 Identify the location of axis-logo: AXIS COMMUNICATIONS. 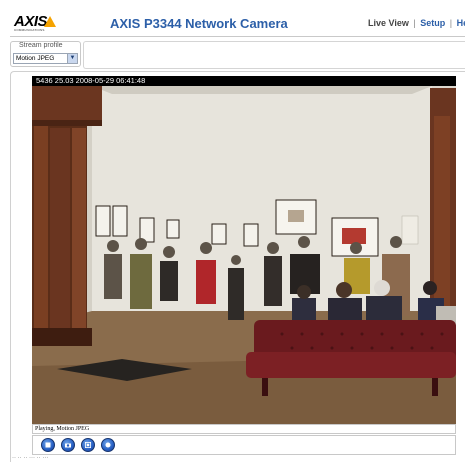
(36, 23).